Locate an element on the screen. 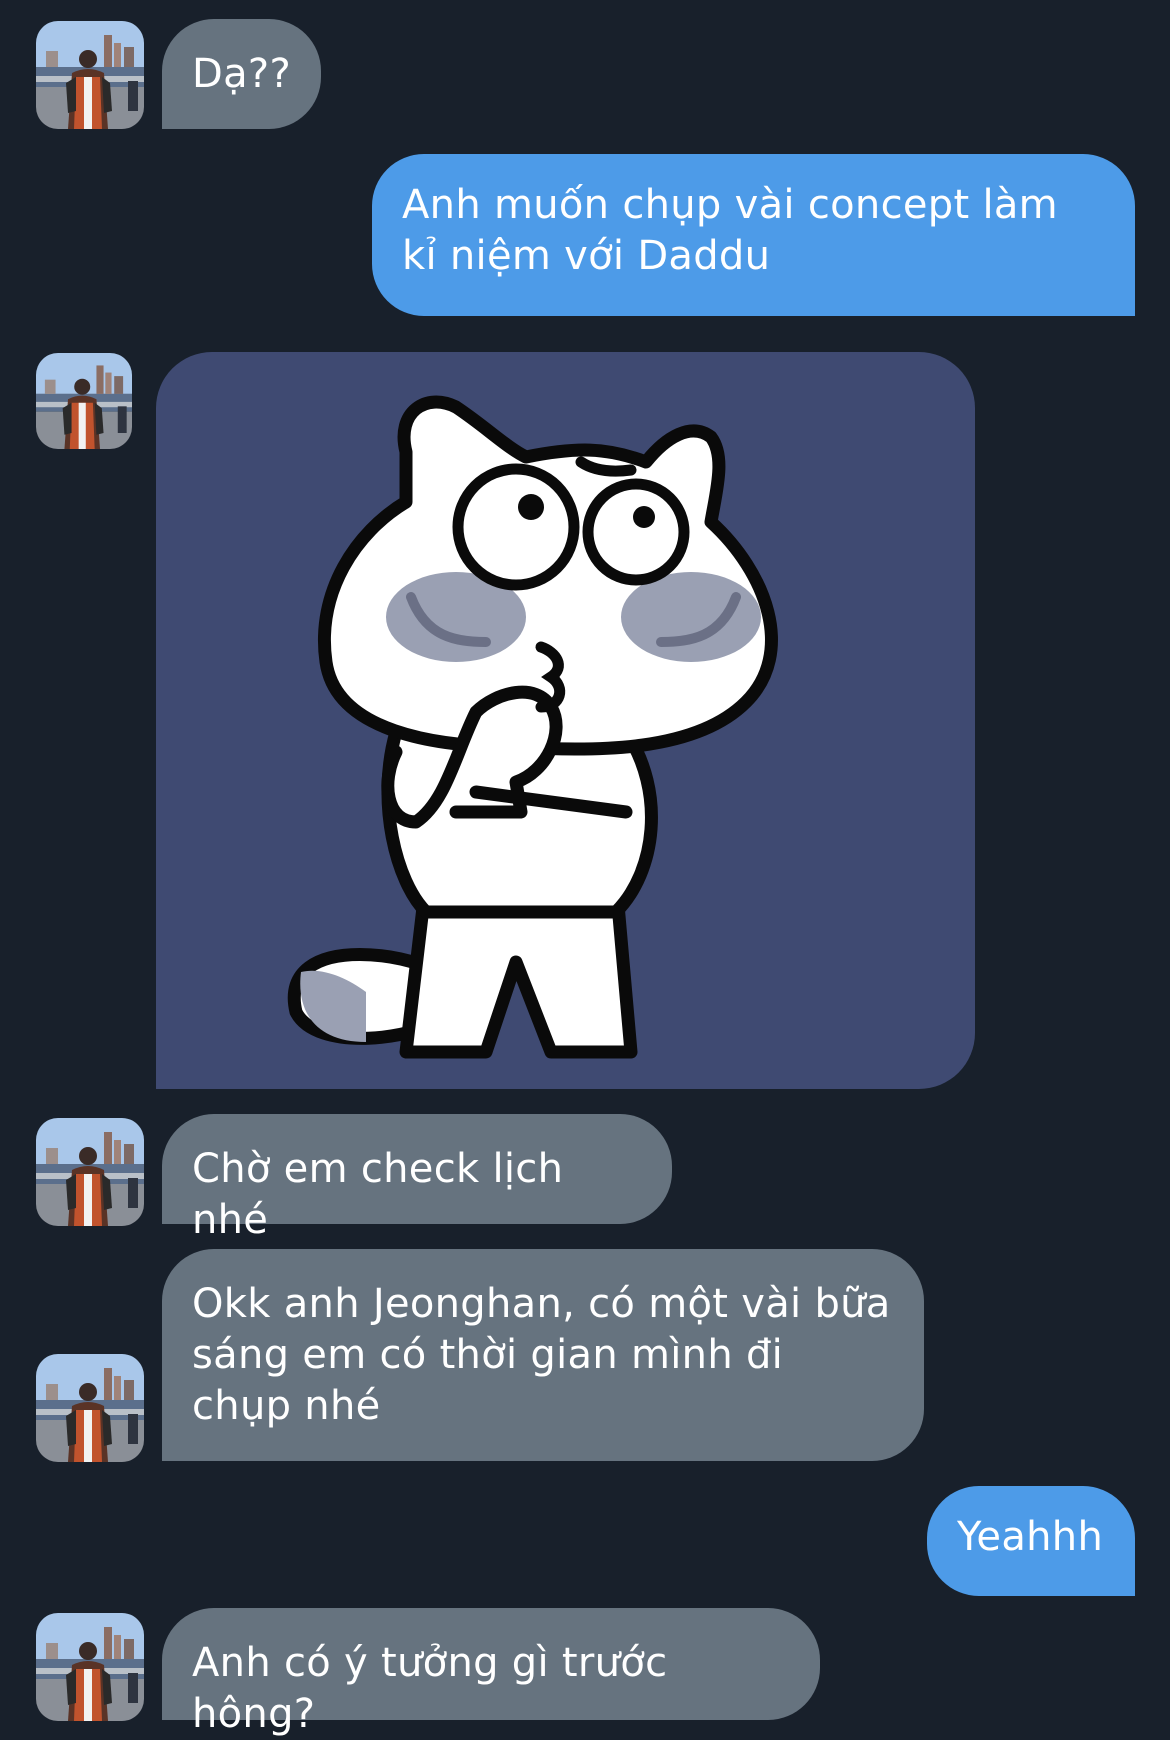 The width and height of the screenshot is (1170, 1740). message-text: Dạ?? is located at coordinates (241, 74).